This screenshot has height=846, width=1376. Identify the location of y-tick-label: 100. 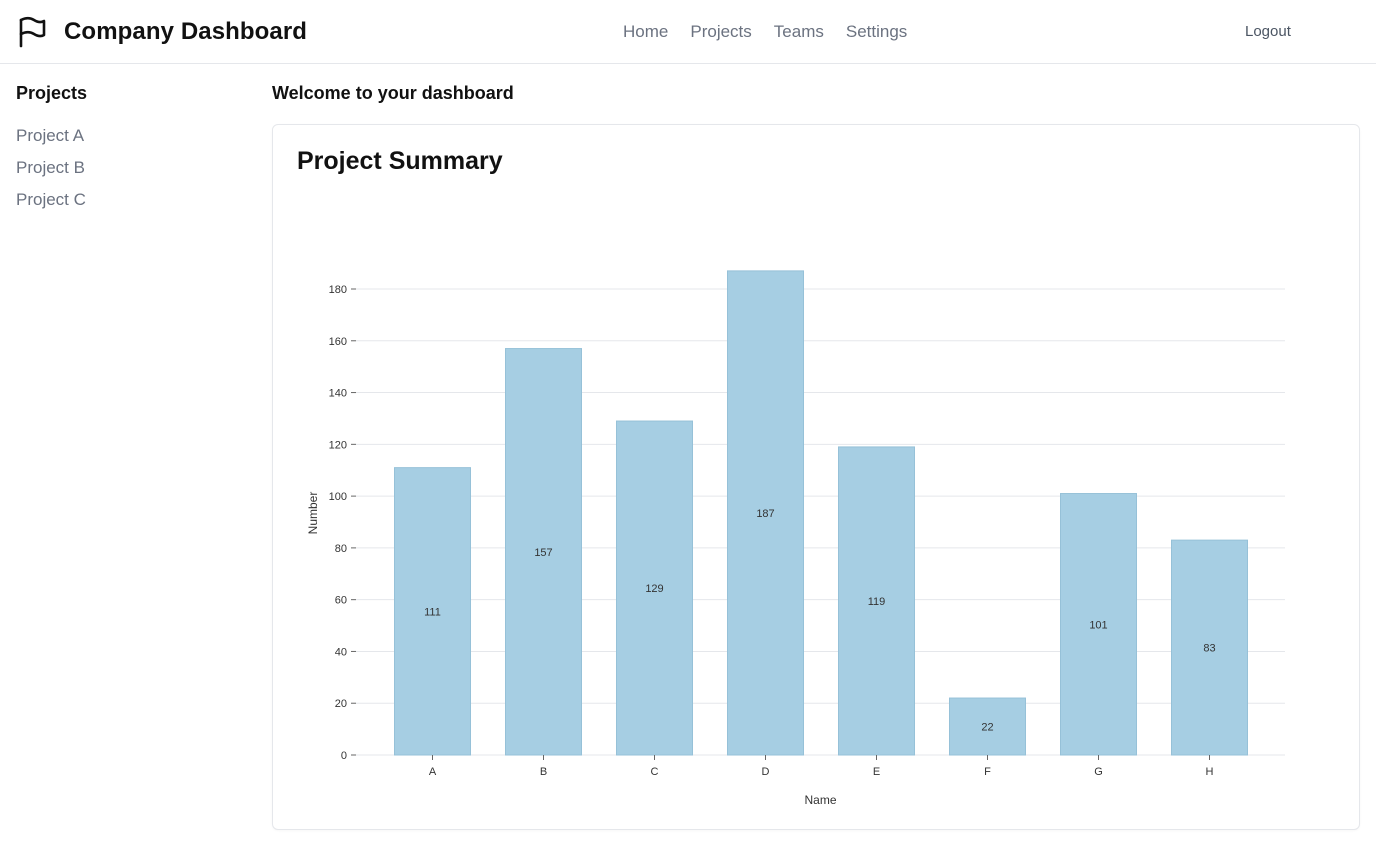
(338, 497).